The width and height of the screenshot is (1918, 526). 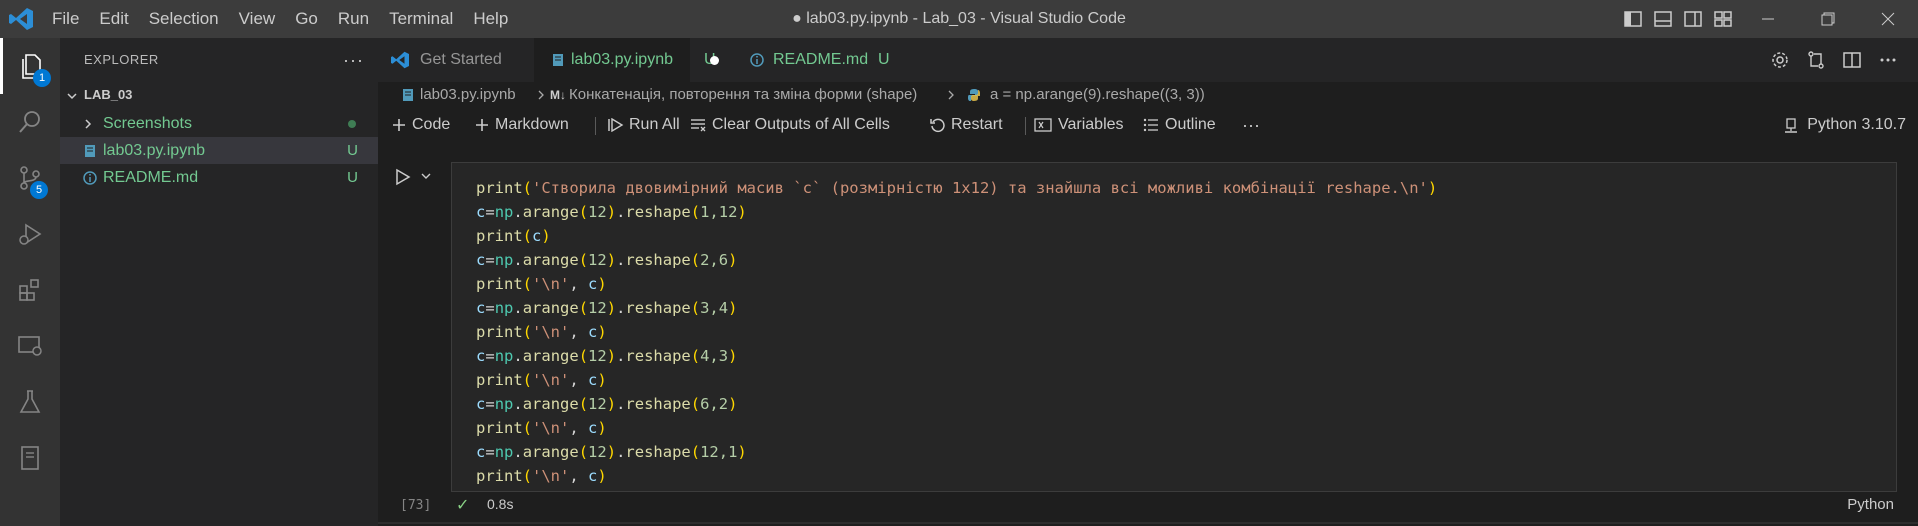 What do you see at coordinates (65, 19) in the screenshot?
I see `menu-file: File` at bounding box center [65, 19].